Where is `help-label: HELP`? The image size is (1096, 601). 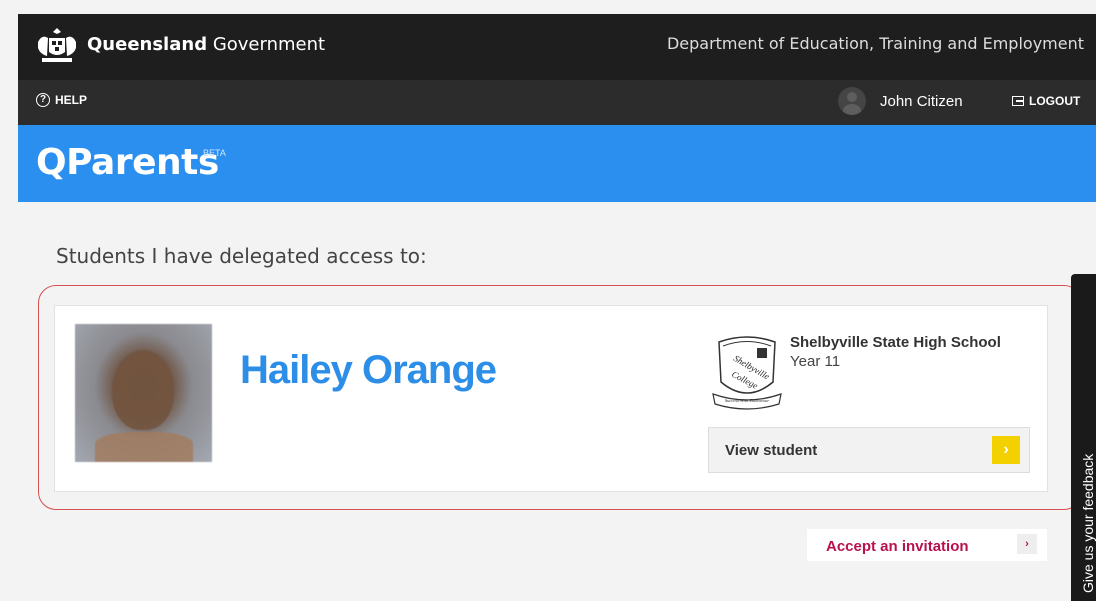 help-label: HELP is located at coordinates (71, 100).